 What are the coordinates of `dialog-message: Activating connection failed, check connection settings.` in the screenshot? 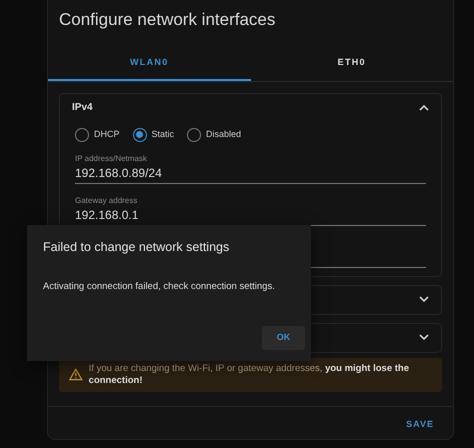 It's located at (159, 287).